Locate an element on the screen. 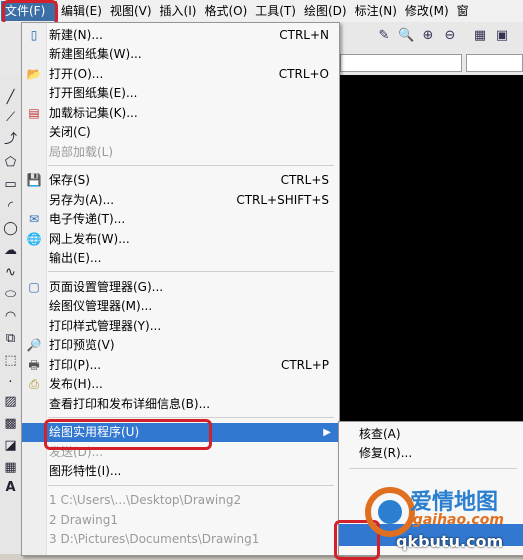 Image resolution: width=523 pixels, height=560 pixels. menu-item-close: 关闭(C) is located at coordinates (180, 132).